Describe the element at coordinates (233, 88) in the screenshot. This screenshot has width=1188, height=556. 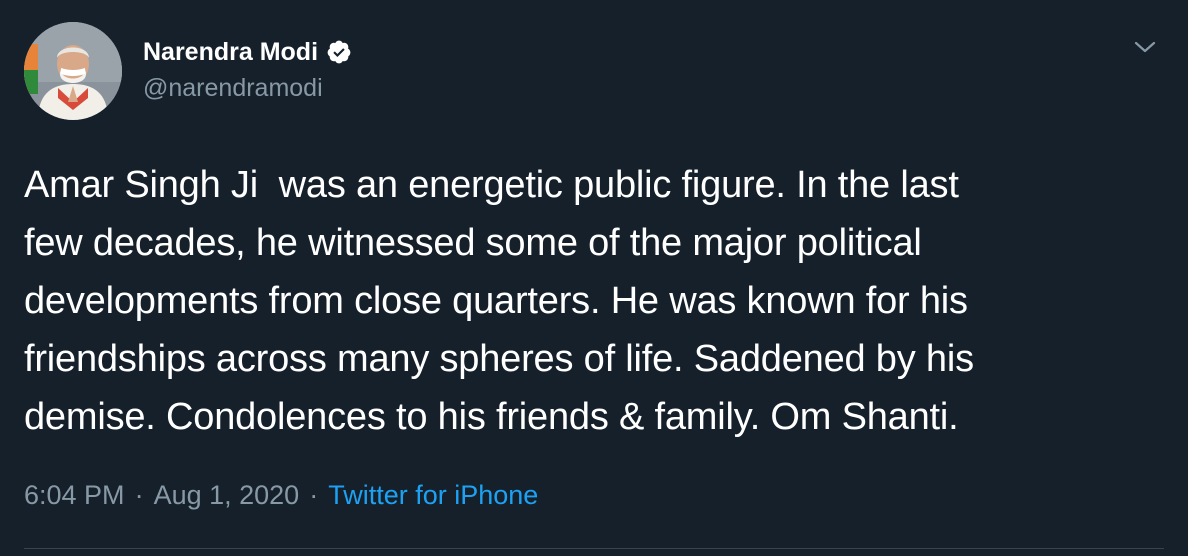
I see `author-handle: @narendramodi` at that location.